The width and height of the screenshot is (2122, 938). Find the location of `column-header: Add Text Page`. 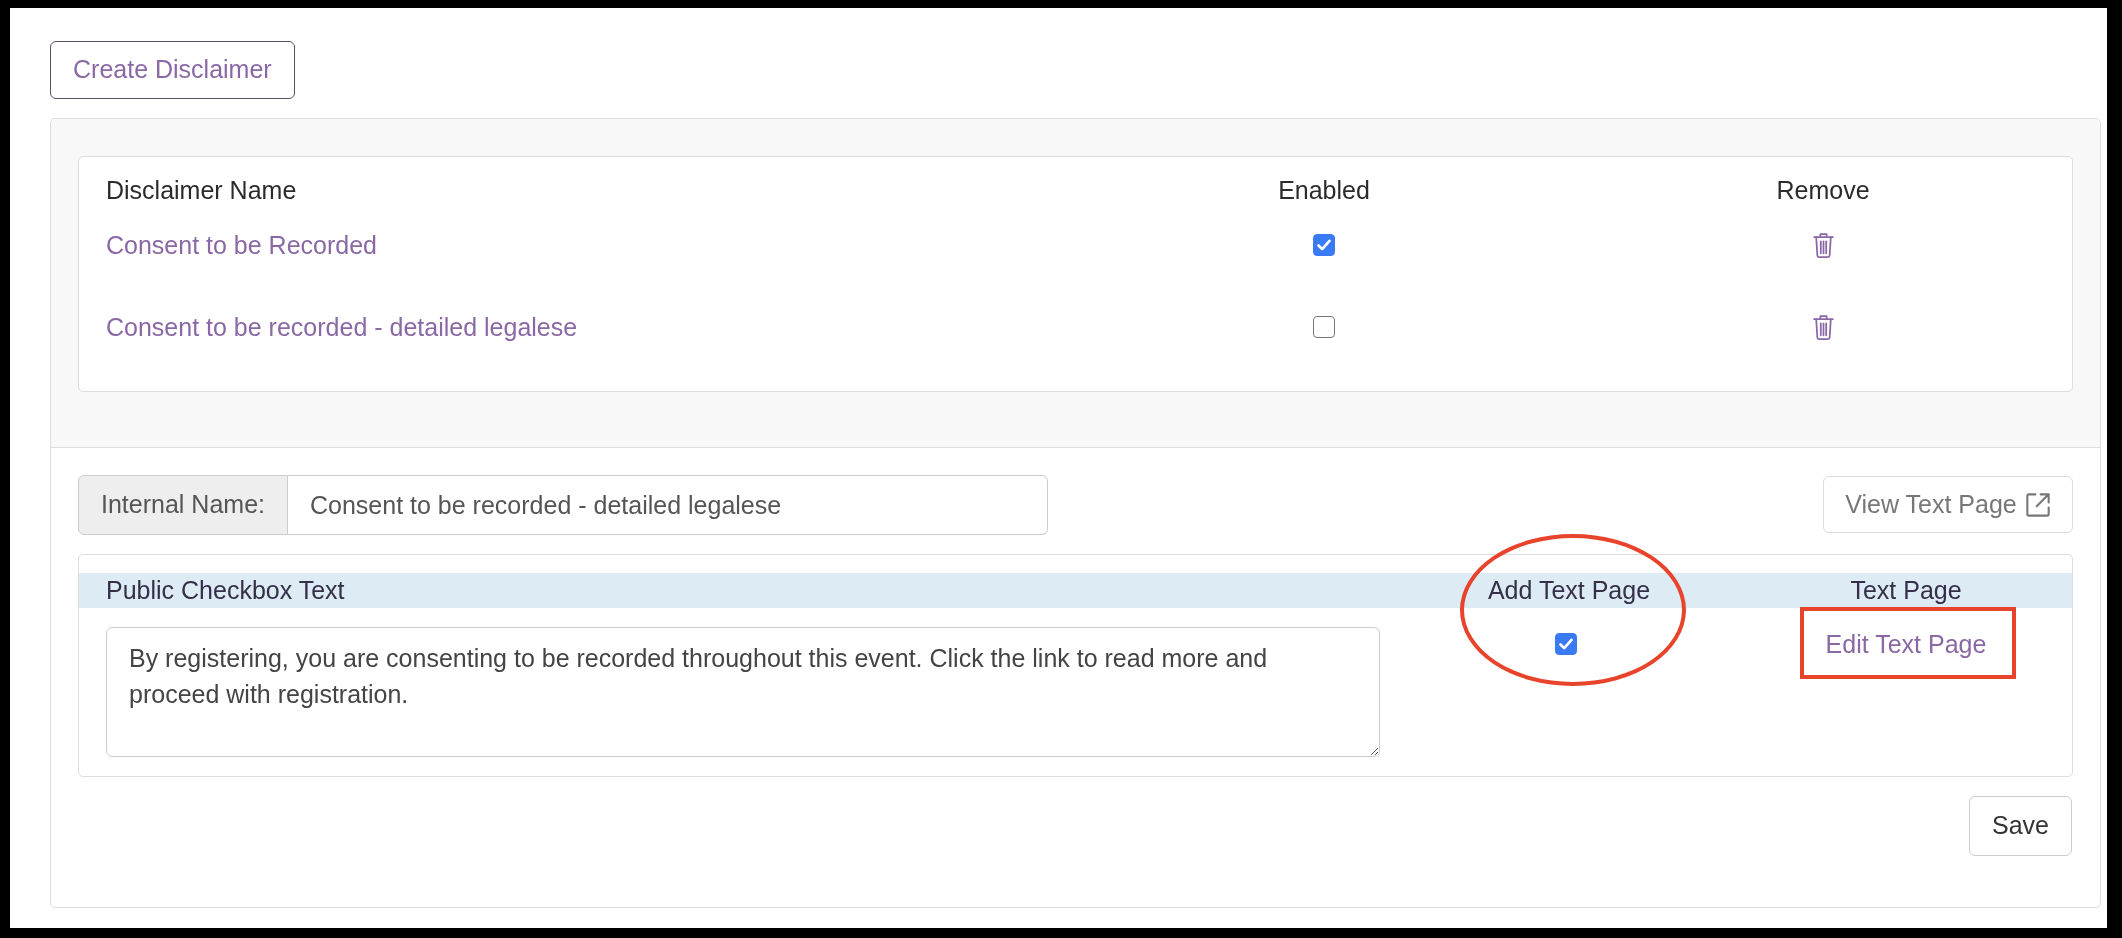

column-header: Add Text Page is located at coordinates (1569, 590).